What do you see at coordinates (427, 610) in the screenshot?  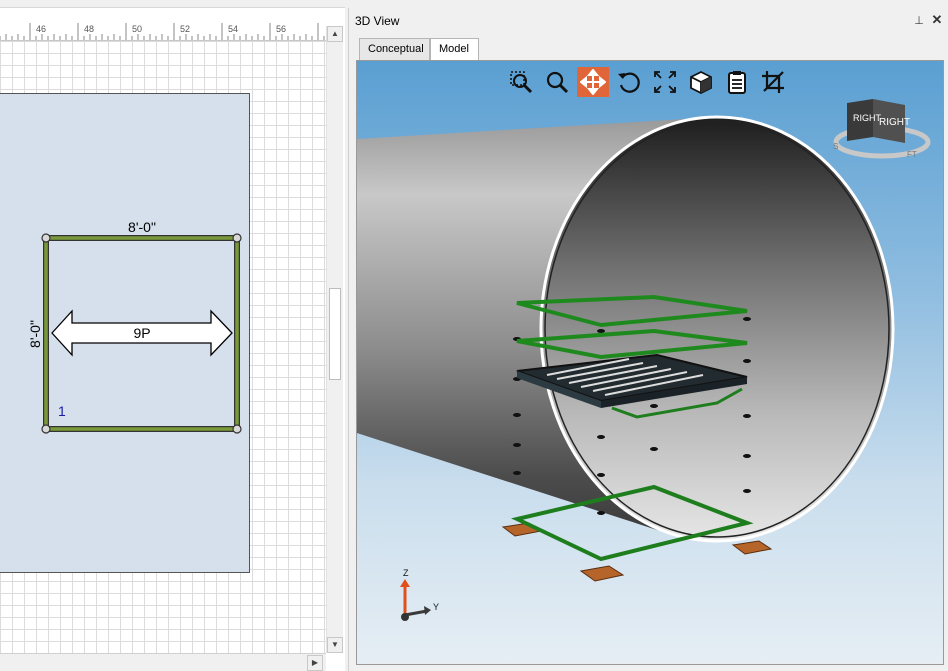 I see `y-axis-arrow` at bounding box center [427, 610].